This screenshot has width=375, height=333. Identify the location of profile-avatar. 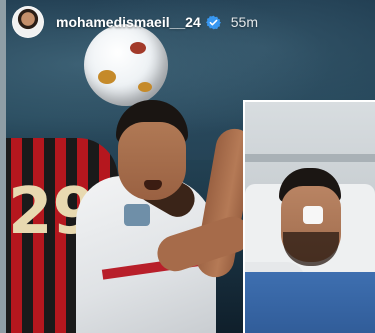
(28, 22).